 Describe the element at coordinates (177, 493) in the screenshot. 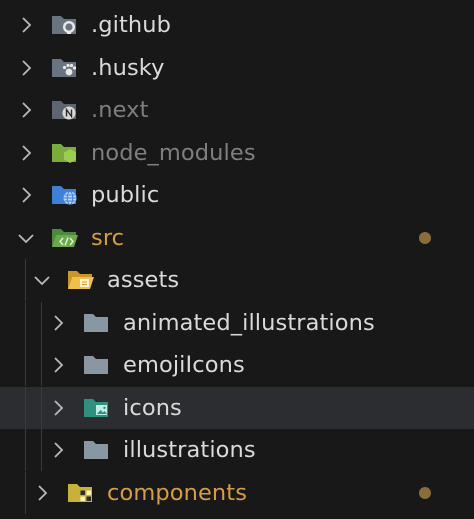

I see `tree-item-label: components` at that location.